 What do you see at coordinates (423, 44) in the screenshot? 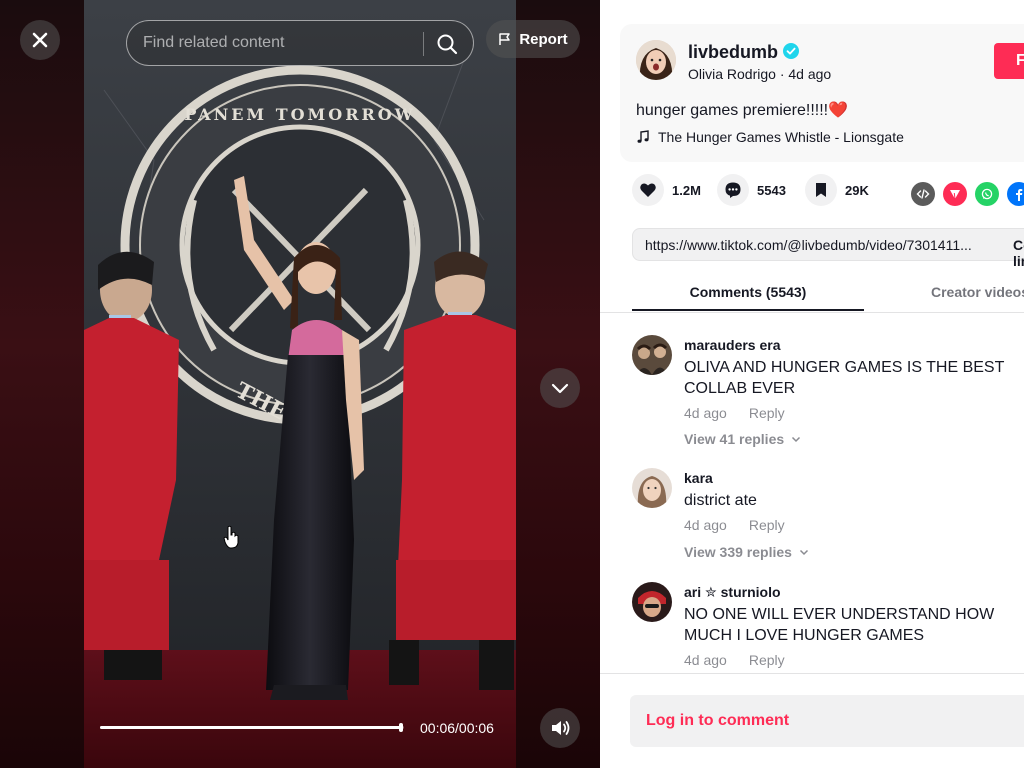
I see `search-divider` at bounding box center [423, 44].